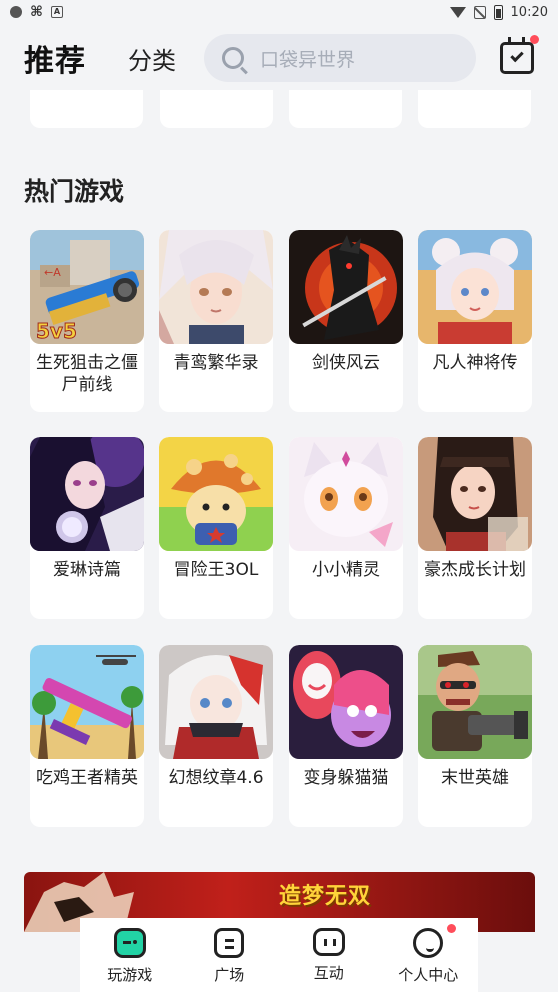 This screenshot has height=992, width=558. What do you see at coordinates (152, 58) in the screenshot?
I see `tab-category: 分类` at bounding box center [152, 58].